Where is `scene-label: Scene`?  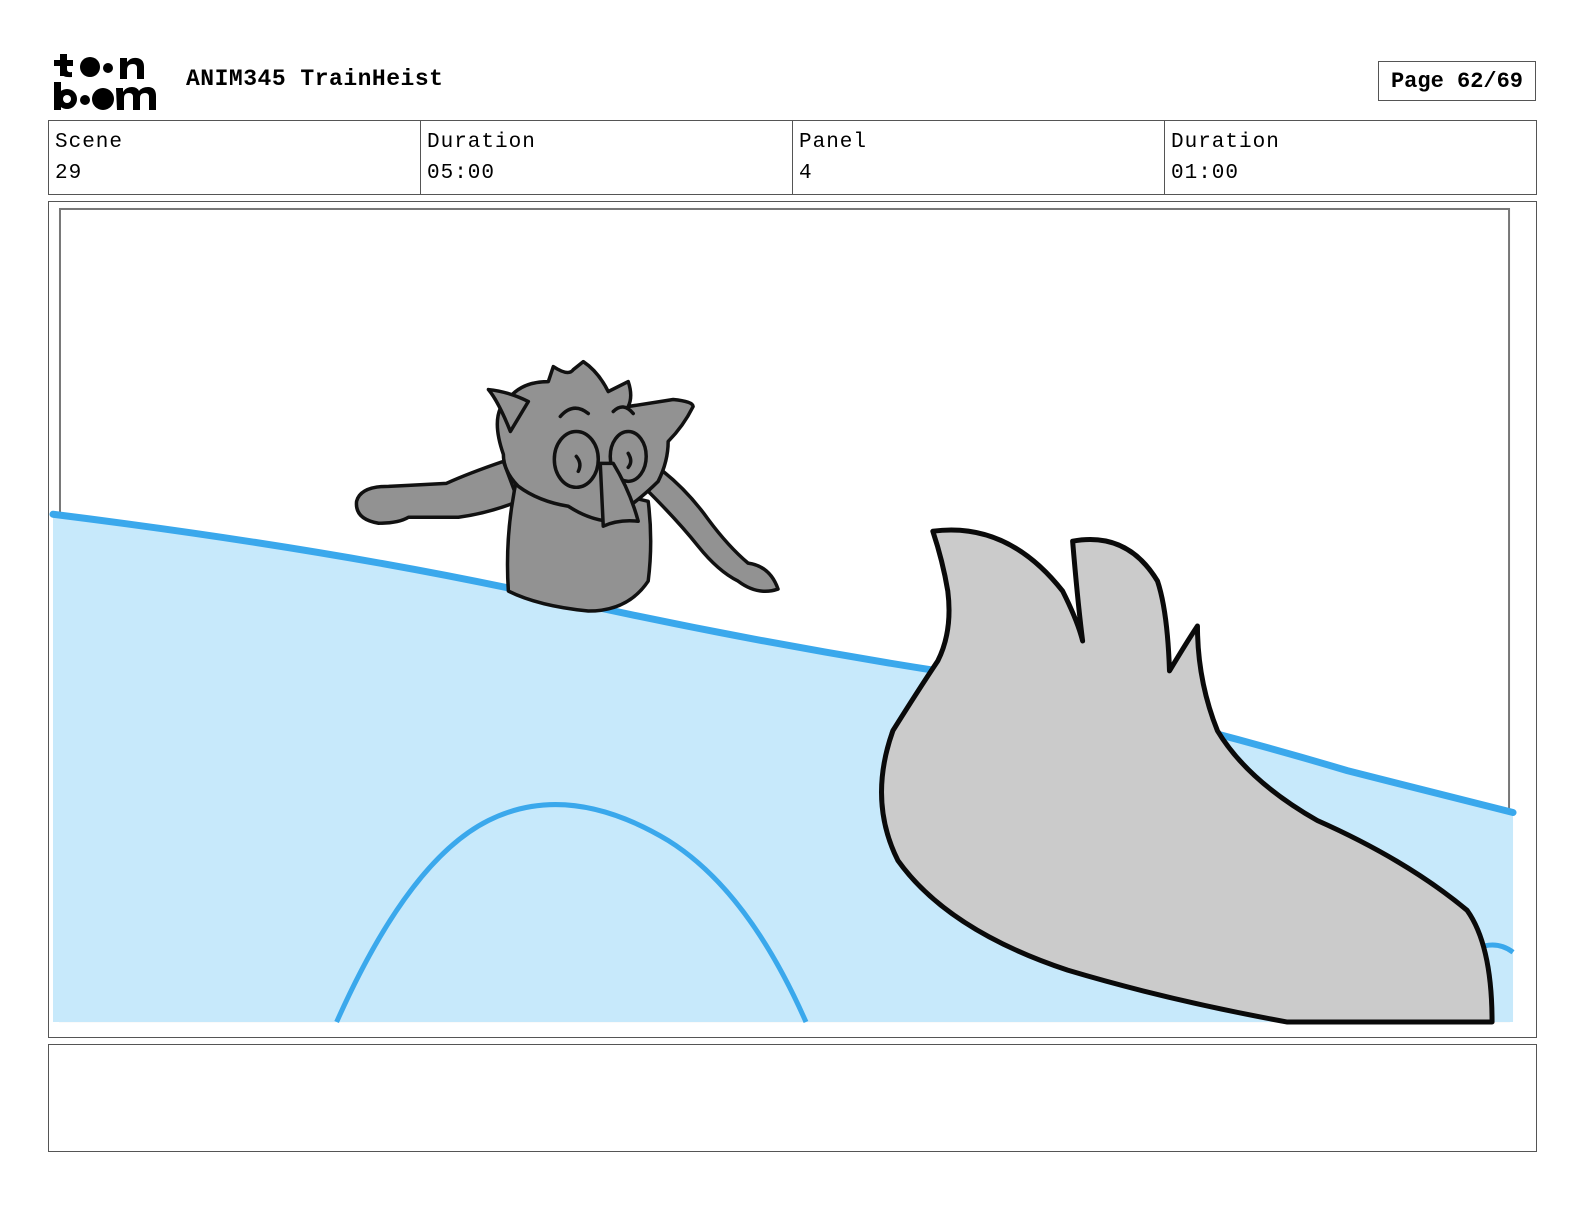
scene-label: Scene is located at coordinates (89, 142).